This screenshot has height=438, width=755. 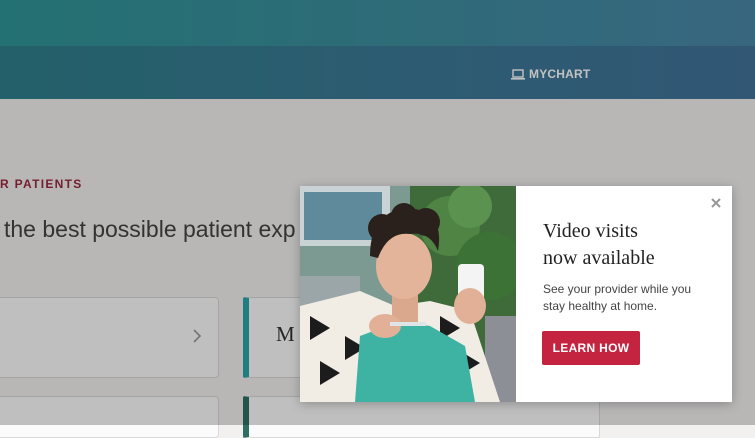 What do you see at coordinates (590, 231) in the screenshot?
I see `modal-title-line: Video visits` at bounding box center [590, 231].